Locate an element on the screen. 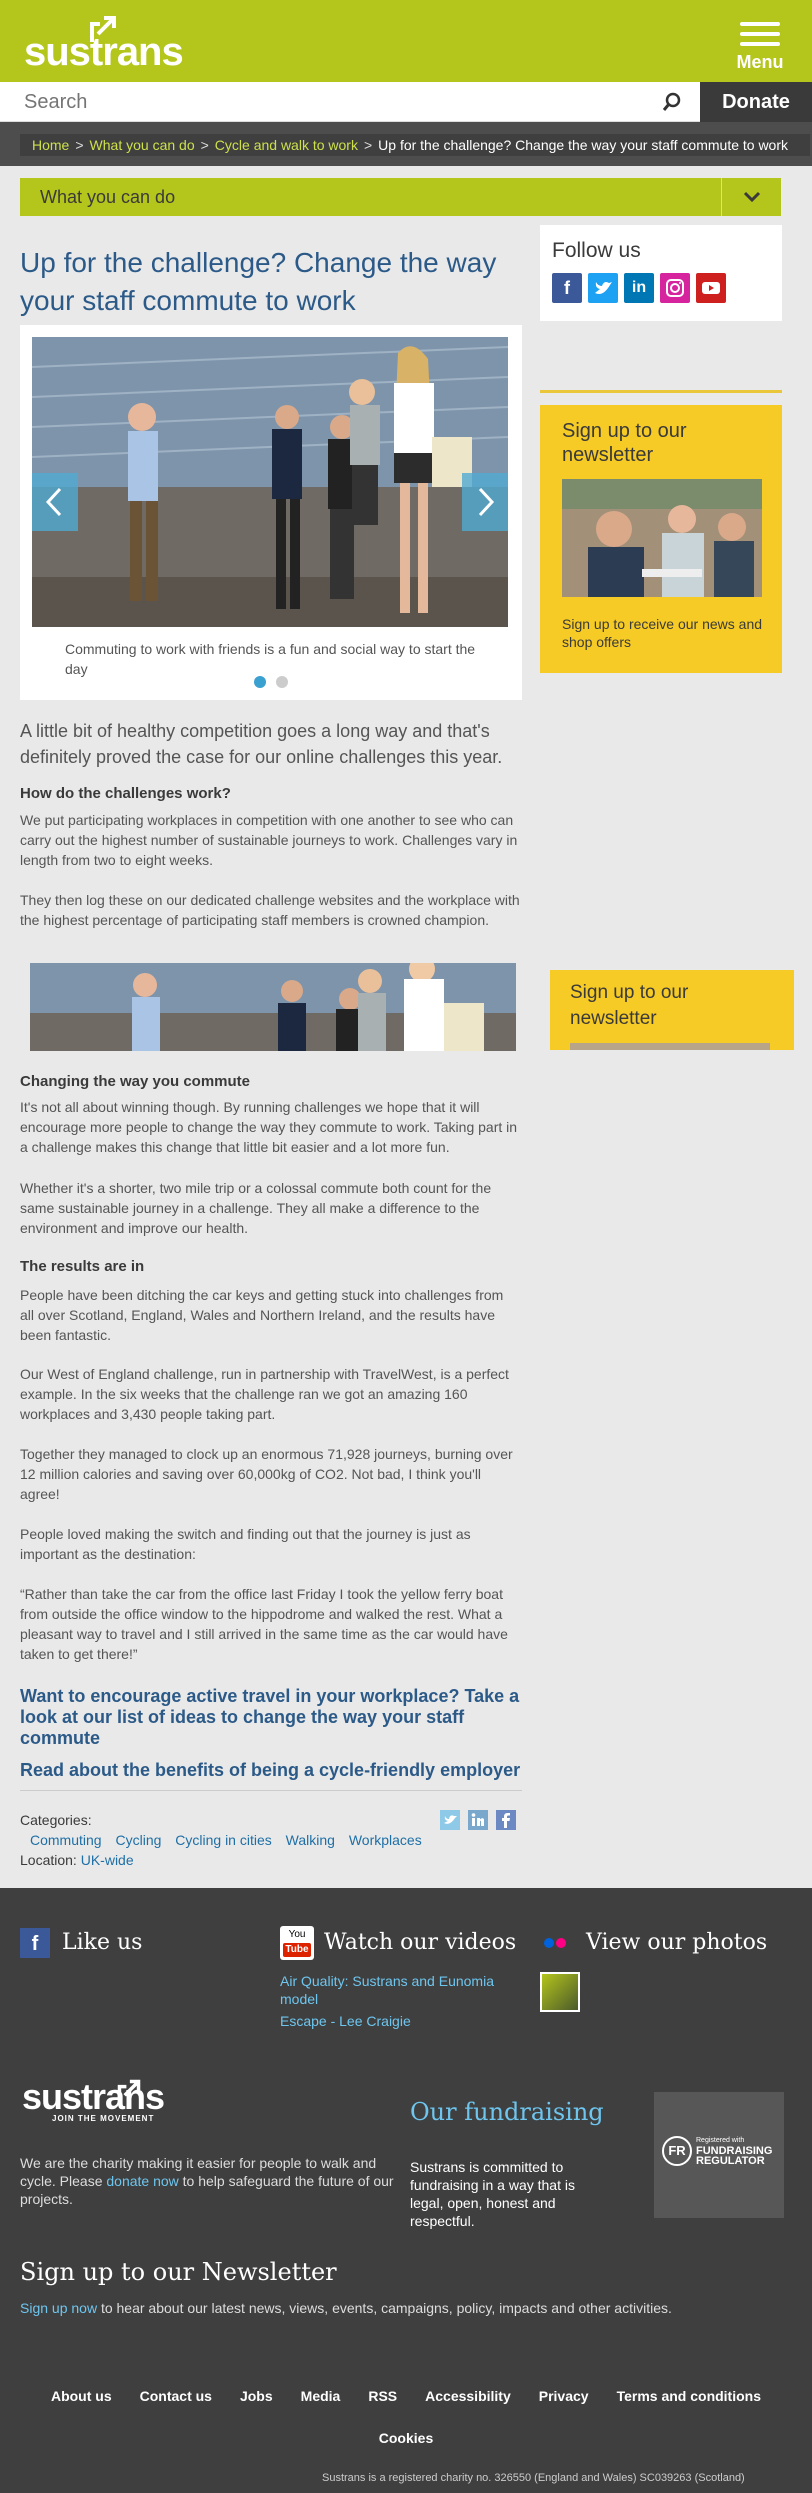 The image size is (812, 2493). flickr-icon is located at coordinates (556, 1944).